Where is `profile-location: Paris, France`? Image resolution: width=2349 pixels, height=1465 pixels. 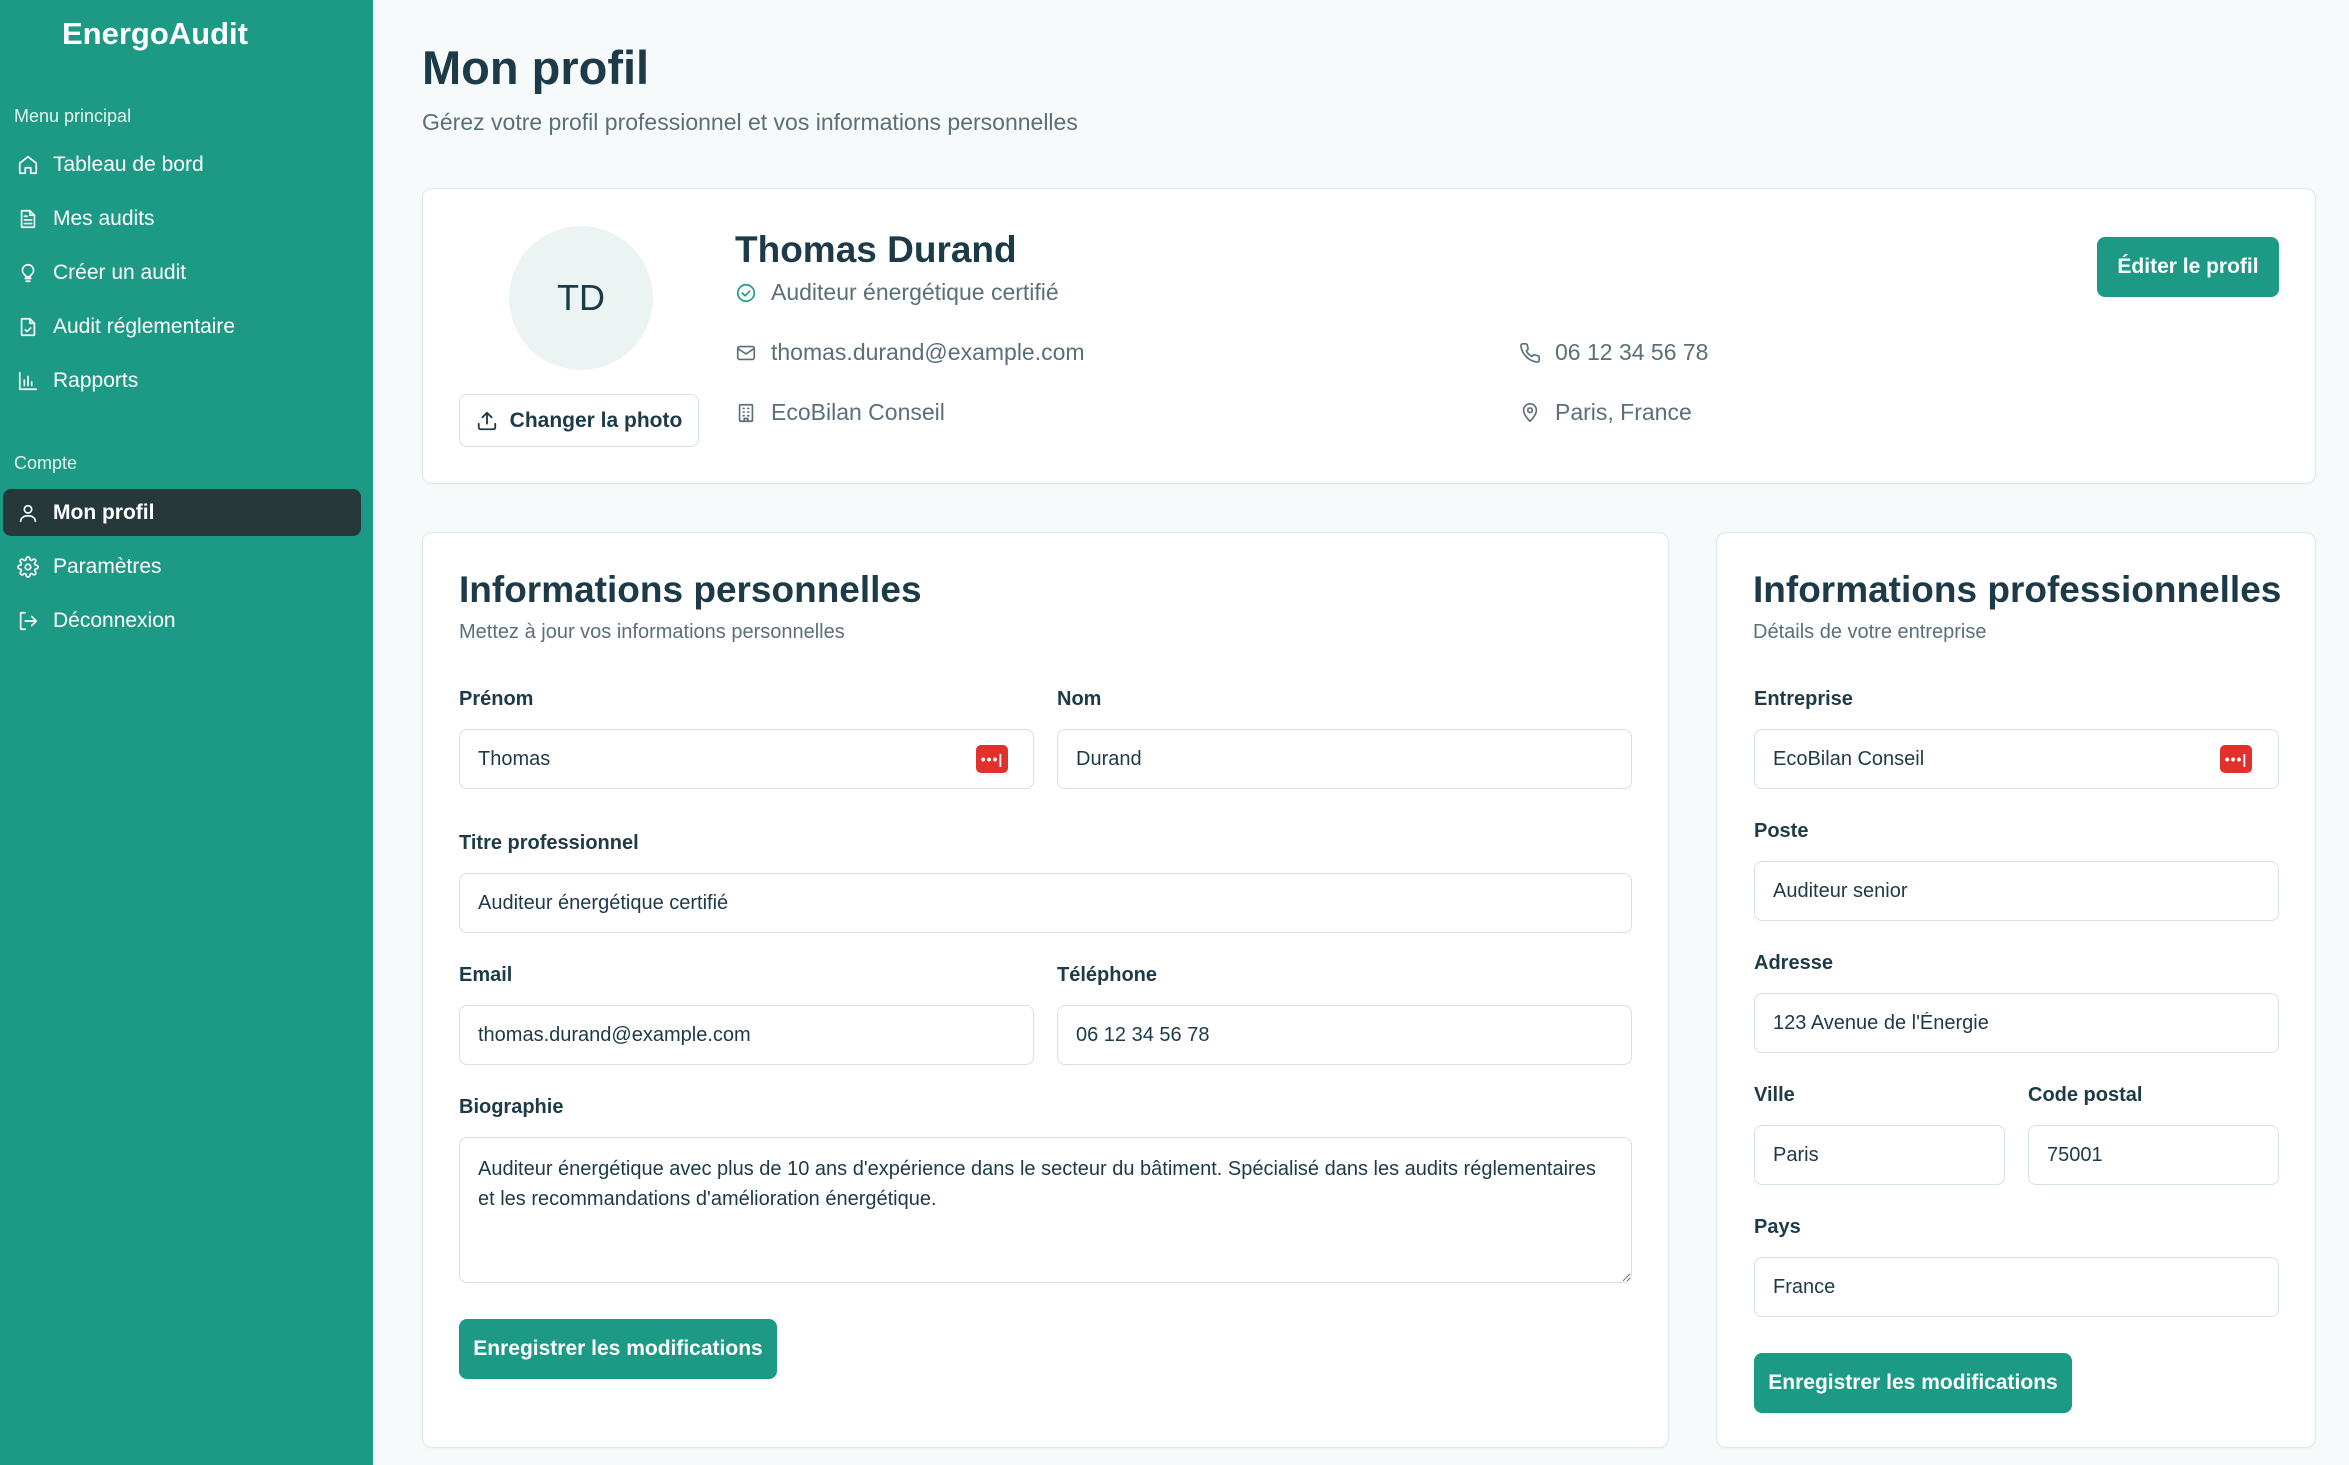 profile-location: Paris, France is located at coordinates (1623, 412).